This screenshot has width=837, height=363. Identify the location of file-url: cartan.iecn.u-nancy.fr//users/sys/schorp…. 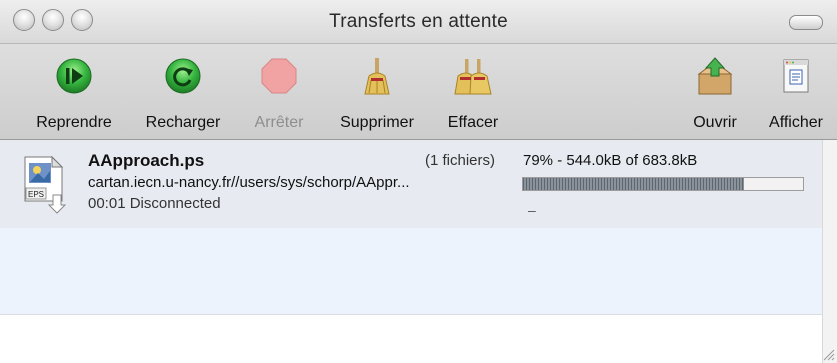
(249, 182).